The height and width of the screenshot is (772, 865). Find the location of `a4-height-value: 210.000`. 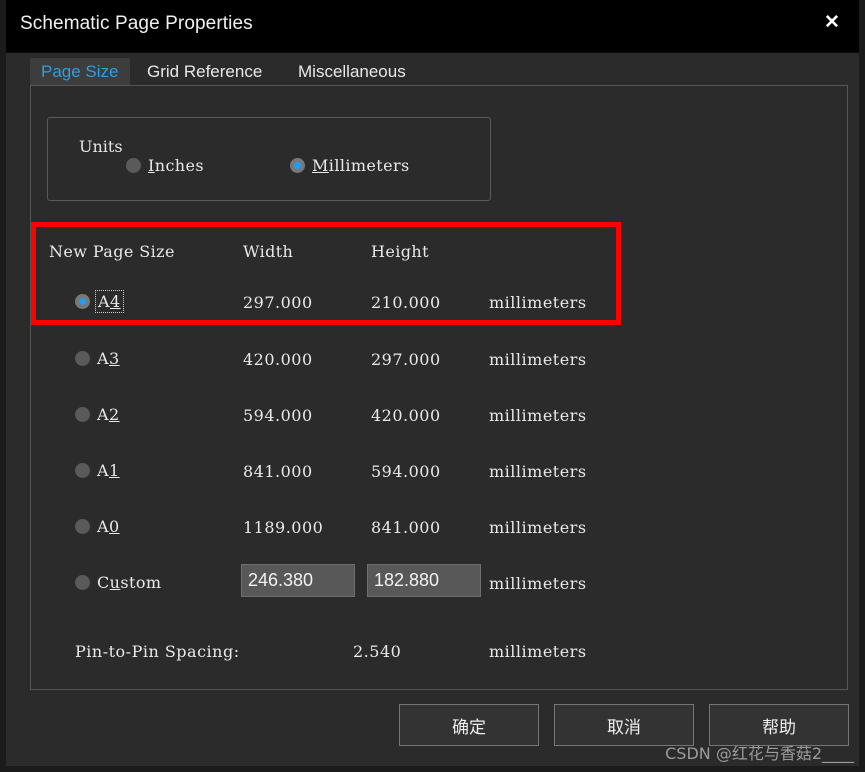

a4-height-value: 210.000 is located at coordinates (406, 302).